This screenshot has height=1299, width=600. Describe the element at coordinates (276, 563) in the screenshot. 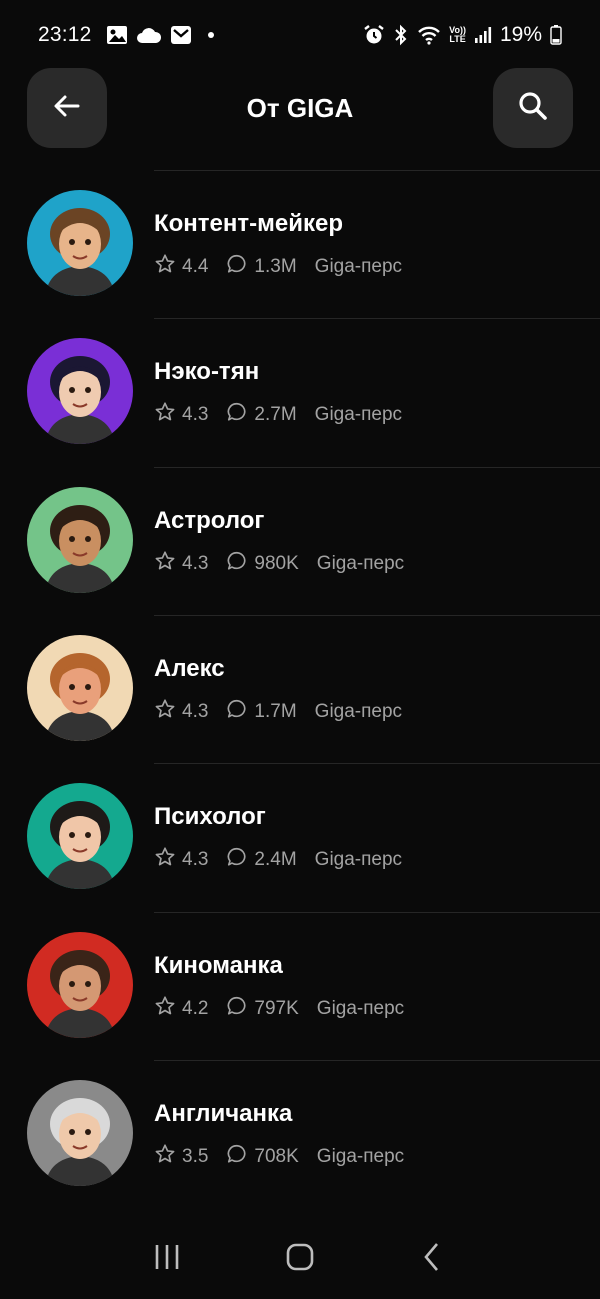

I see `chats-count: 980K` at that location.